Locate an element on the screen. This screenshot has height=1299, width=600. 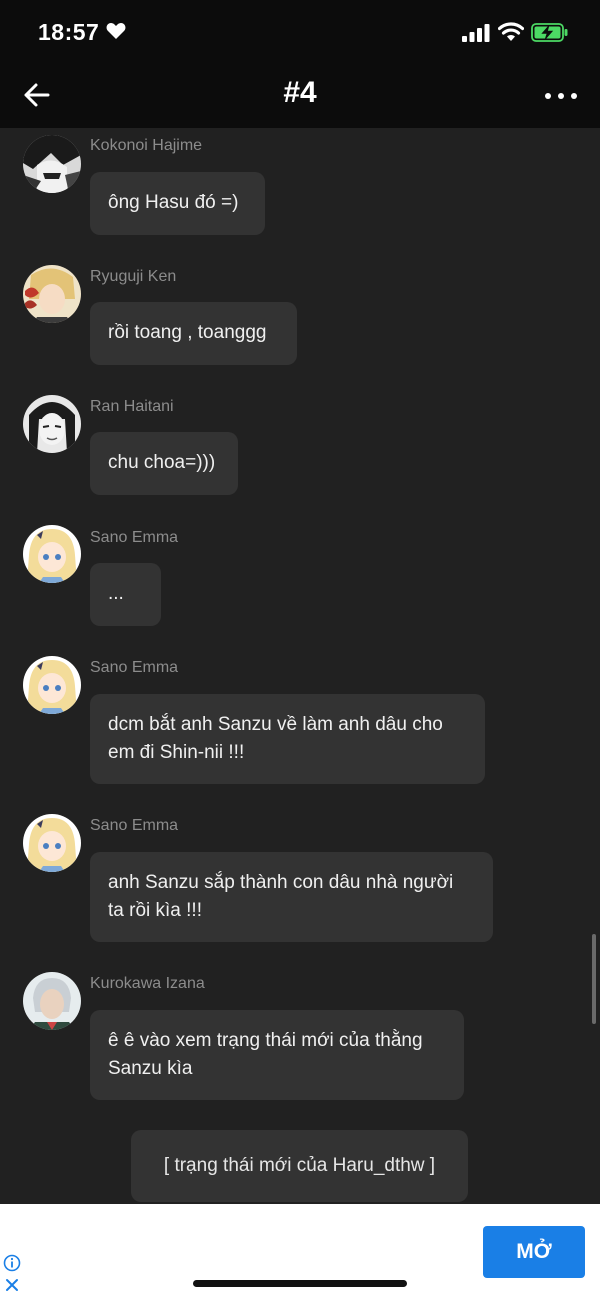
message-bubble: chu choa=))) is located at coordinates (164, 463).